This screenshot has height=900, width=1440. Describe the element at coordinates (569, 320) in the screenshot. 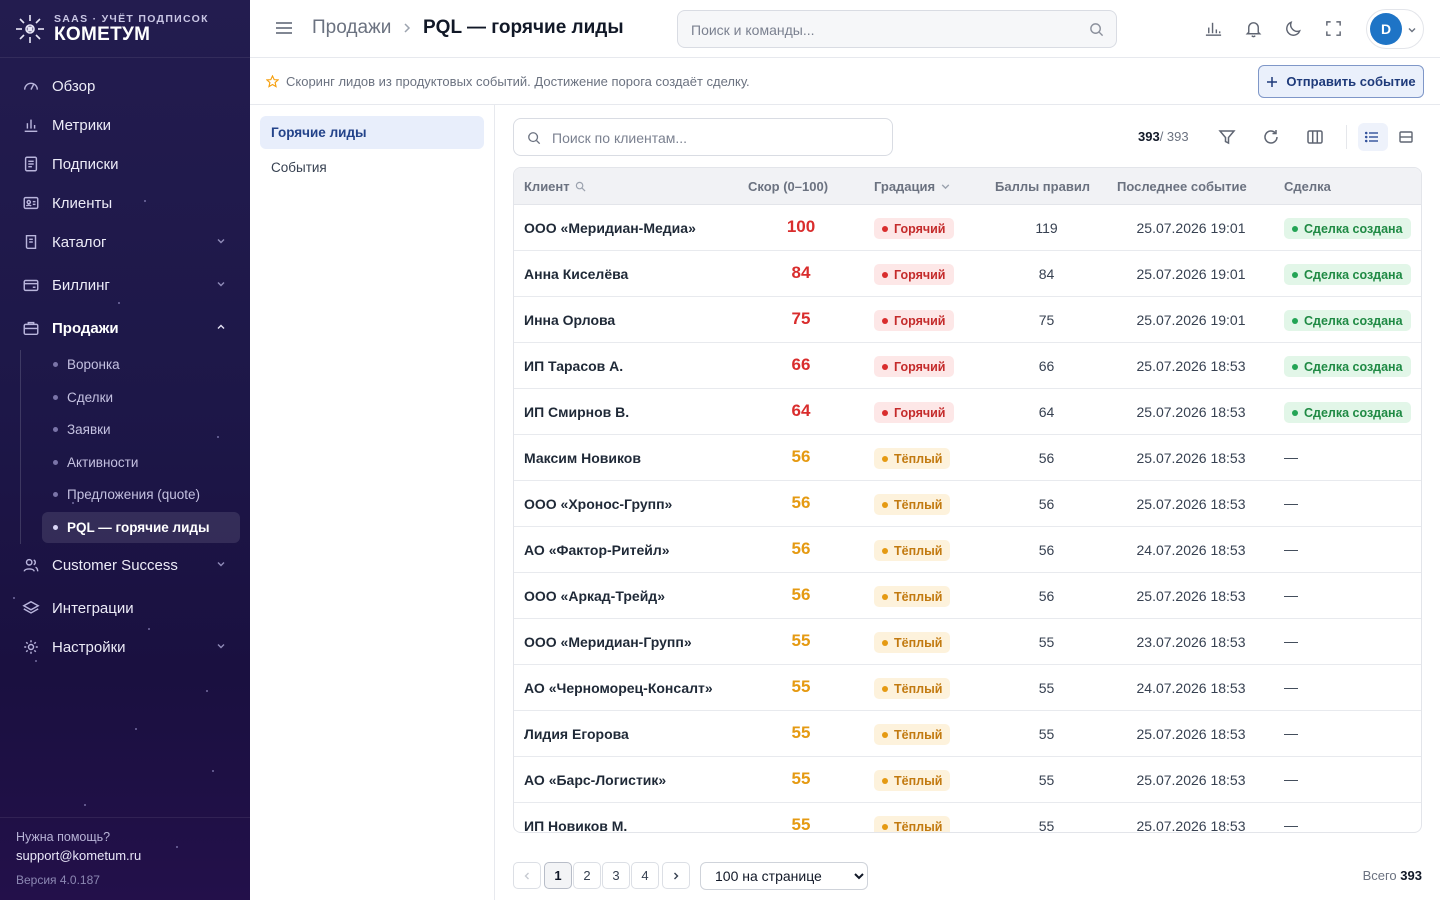

I see `client-name: Инна Орлова` at that location.